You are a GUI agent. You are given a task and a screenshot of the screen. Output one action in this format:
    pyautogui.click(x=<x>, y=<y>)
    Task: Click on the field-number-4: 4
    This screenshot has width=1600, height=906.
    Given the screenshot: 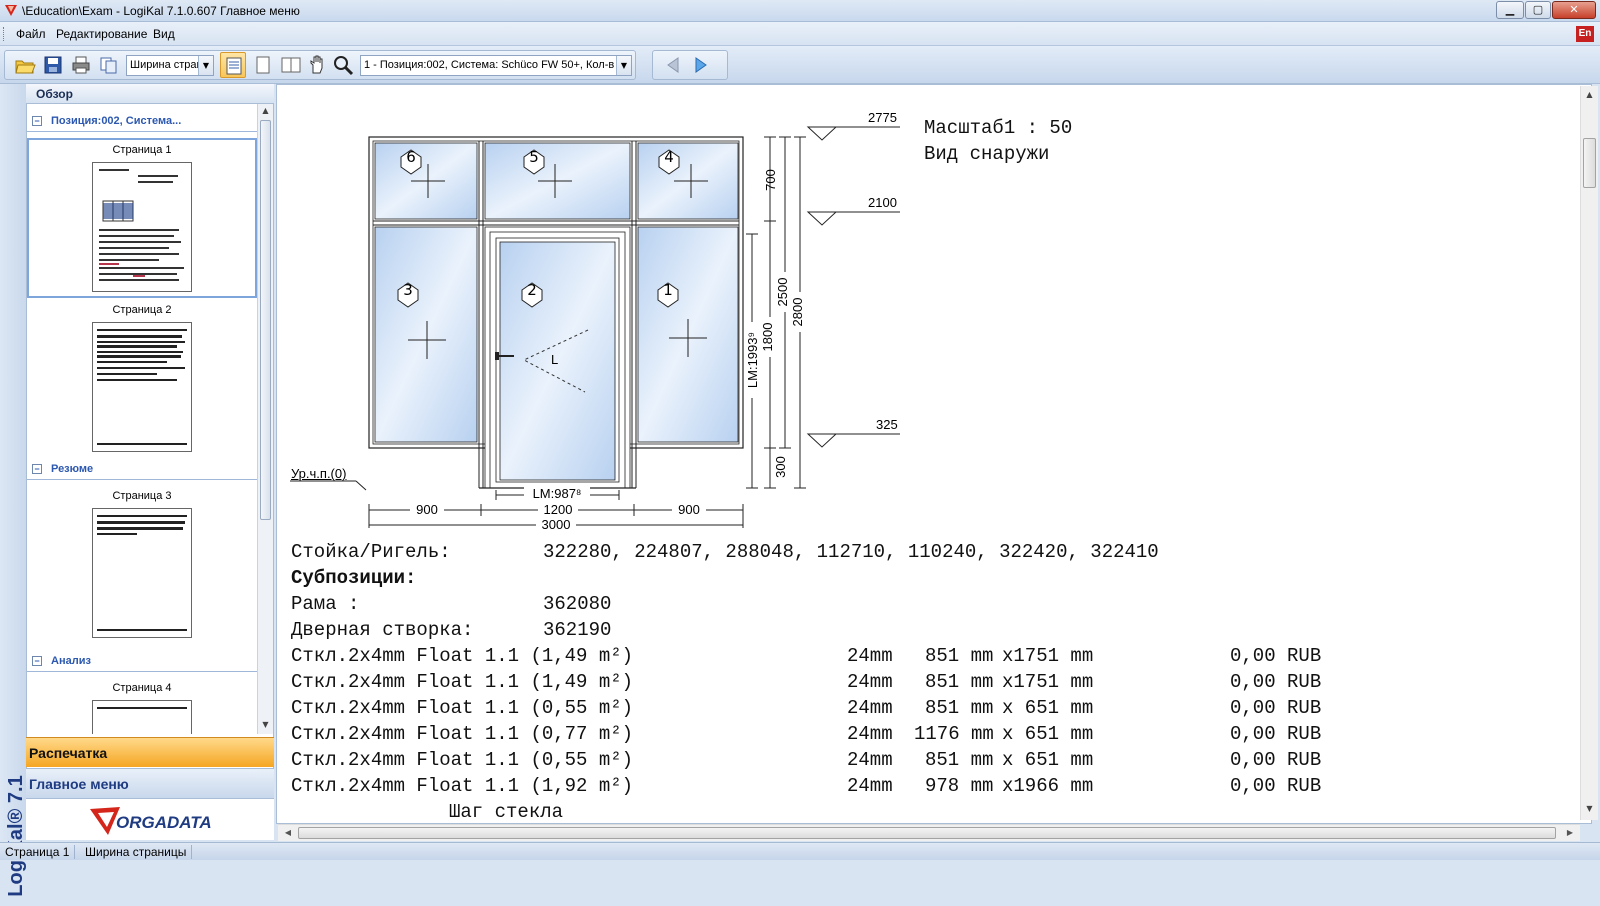 What is the action you would take?
    pyautogui.click(x=669, y=157)
    